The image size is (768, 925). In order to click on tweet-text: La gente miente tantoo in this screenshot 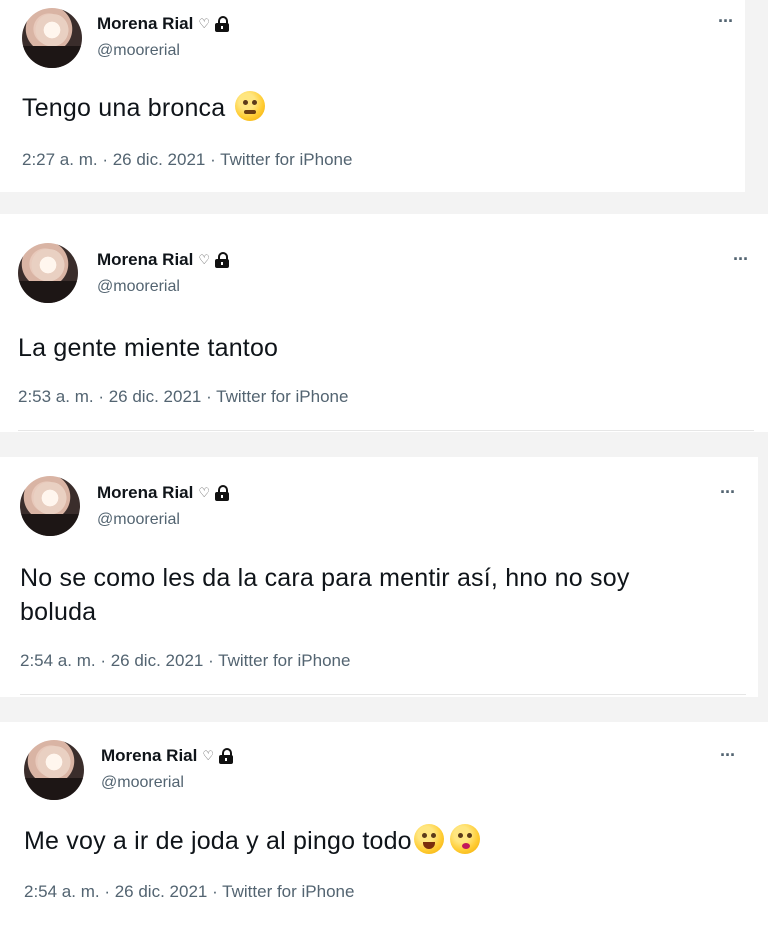, I will do `click(148, 348)`.